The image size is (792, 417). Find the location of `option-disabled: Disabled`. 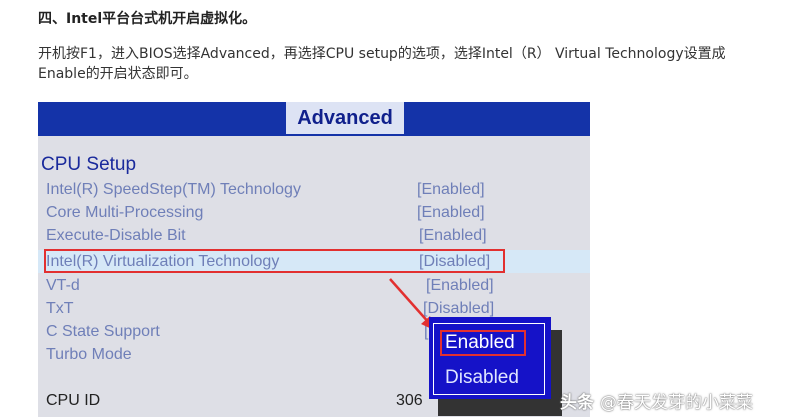

option-disabled: Disabled is located at coordinates (485, 378).